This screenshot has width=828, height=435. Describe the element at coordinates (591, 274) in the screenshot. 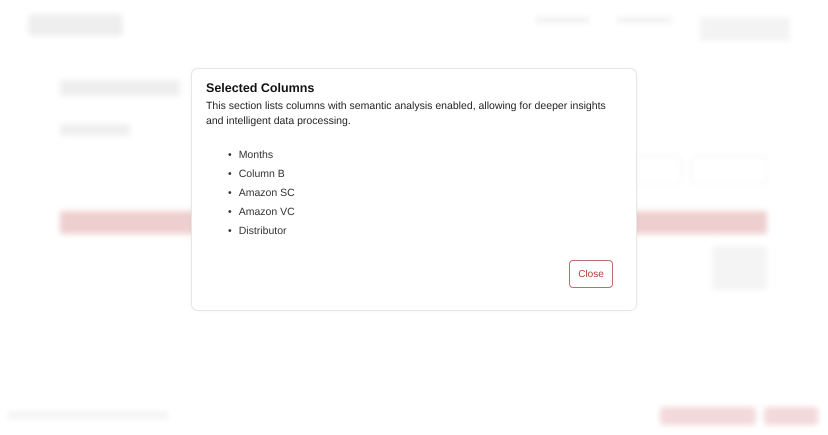

I see `close-button: Close` at that location.